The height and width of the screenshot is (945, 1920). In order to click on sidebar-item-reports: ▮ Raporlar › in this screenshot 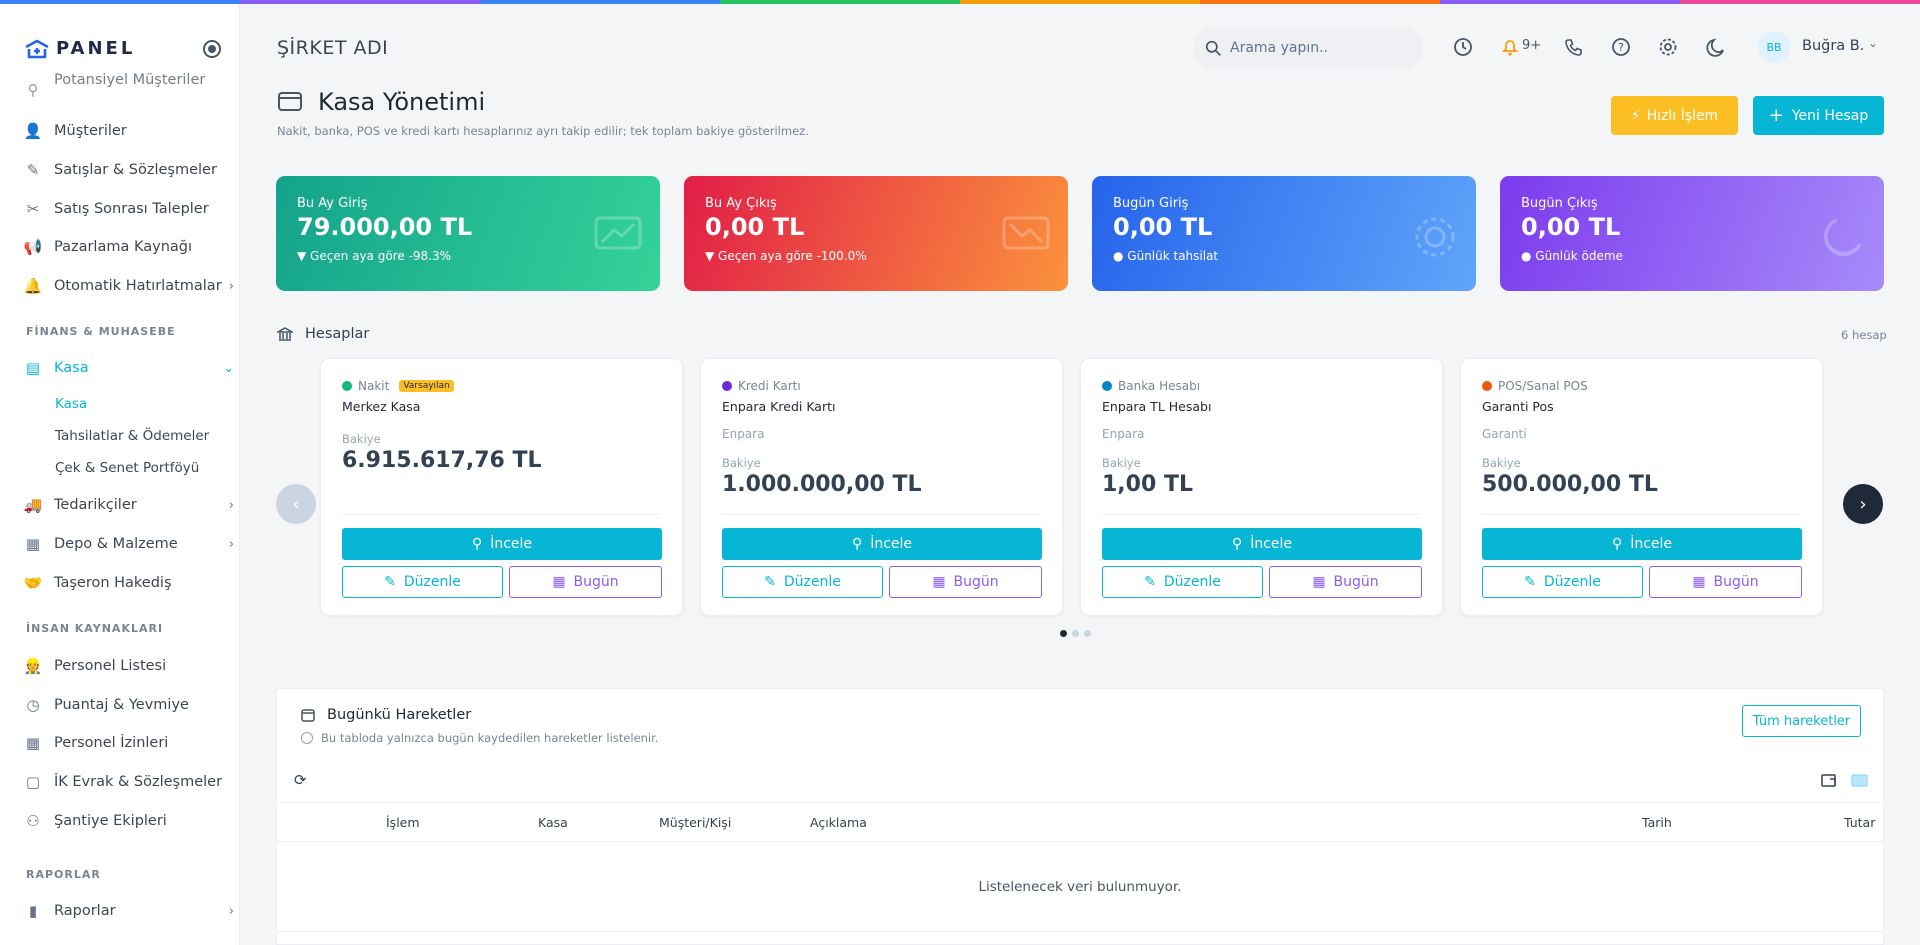, I will do `click(129, 911)`.